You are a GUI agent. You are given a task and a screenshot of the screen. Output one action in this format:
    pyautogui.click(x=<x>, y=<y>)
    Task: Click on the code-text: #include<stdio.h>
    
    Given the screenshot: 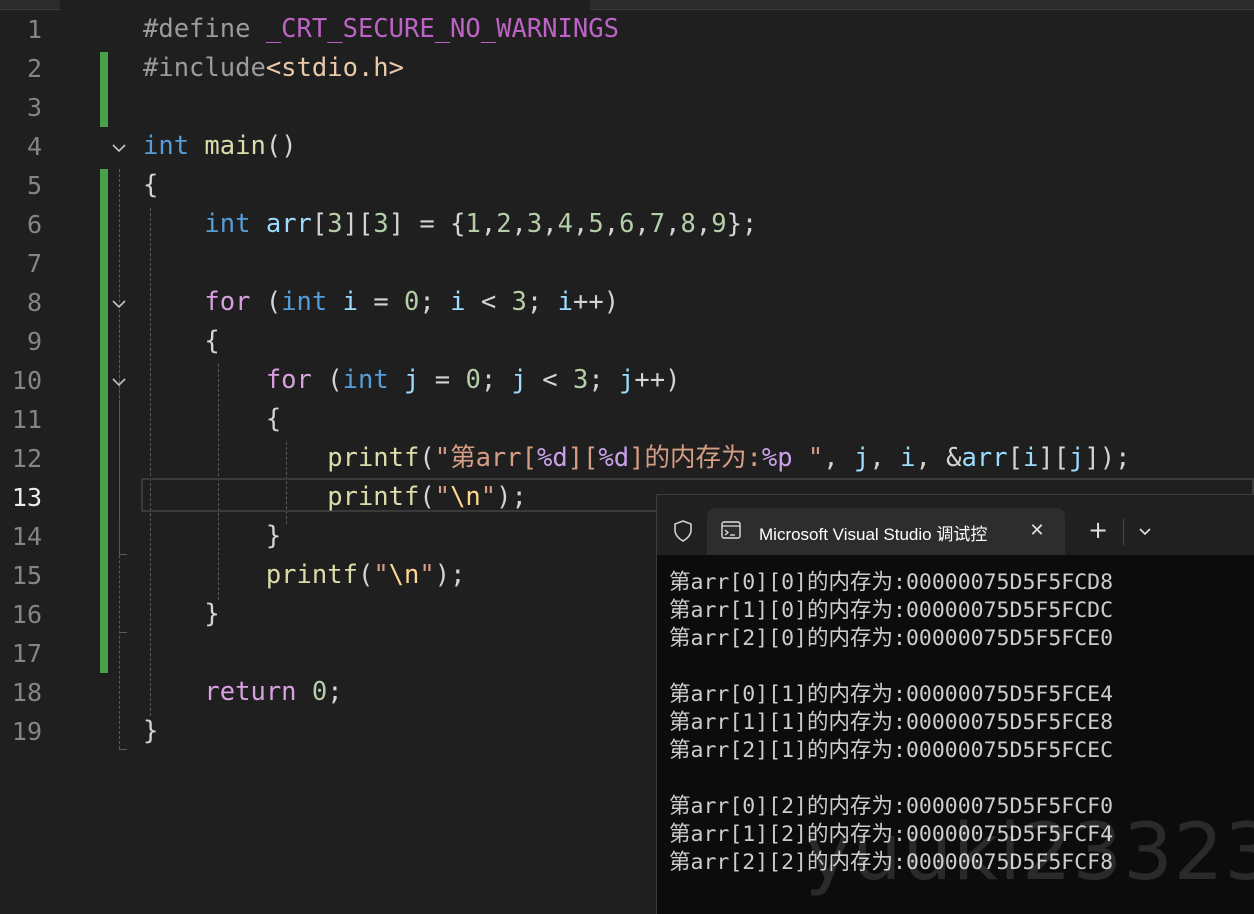 What is the action you would take?
    pyautogui.click(x=273, y=68)
    